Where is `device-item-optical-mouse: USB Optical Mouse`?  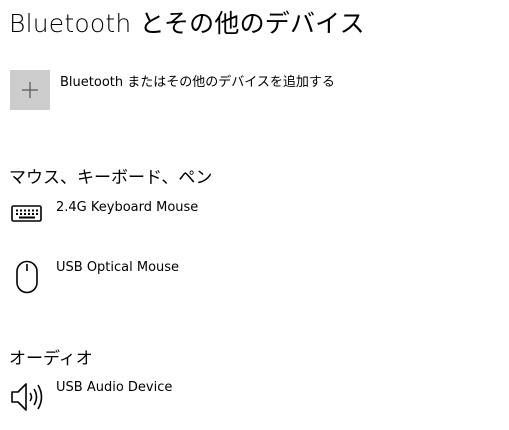 device-item-optical-mouse: USB Optical Mouse is located at coordinates (254, 285).